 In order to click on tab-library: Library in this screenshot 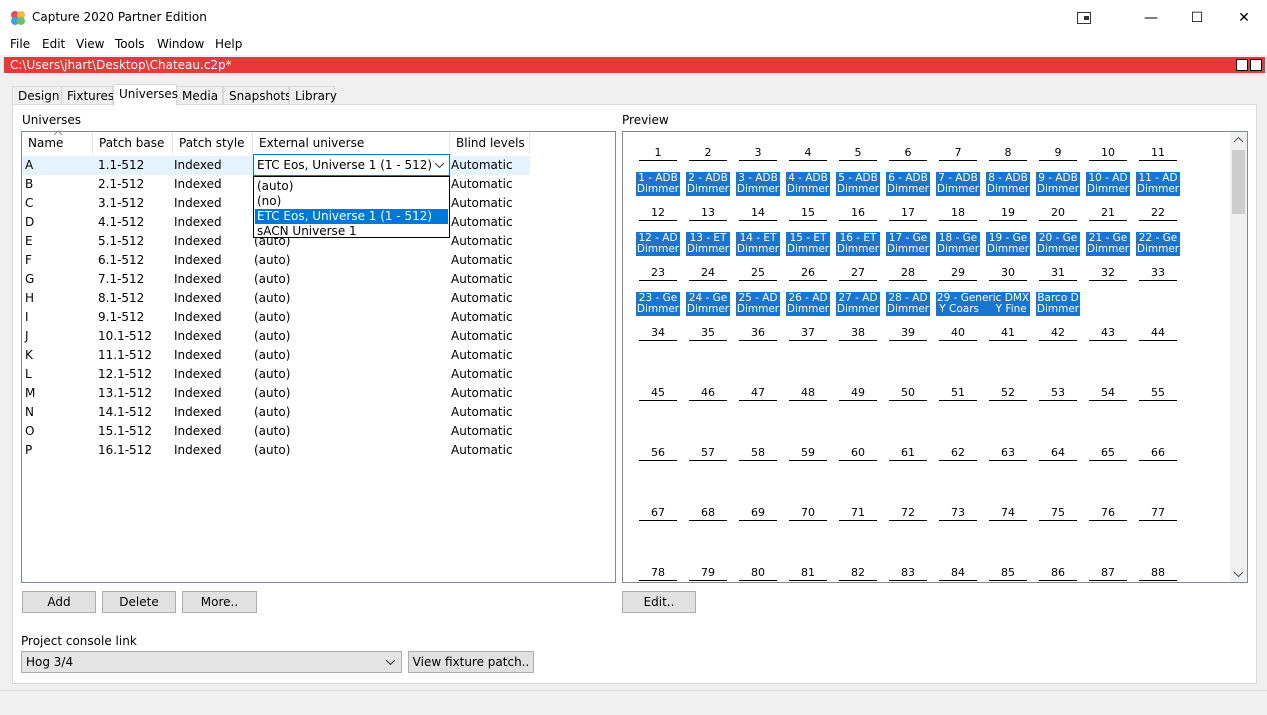, I will do `click(313, 95)`.